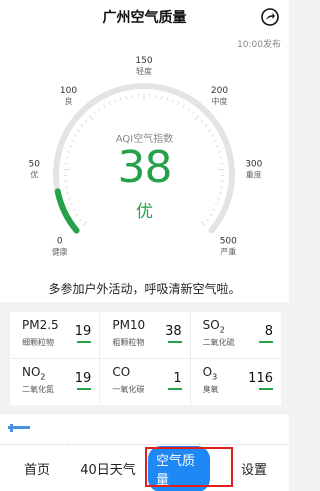 The width and height of the screenshot is (320, 491). What do you see at coordinates (260, 378) in the screenshot?
I see `pollutant-value: 116` at bounding box center [260, 378].